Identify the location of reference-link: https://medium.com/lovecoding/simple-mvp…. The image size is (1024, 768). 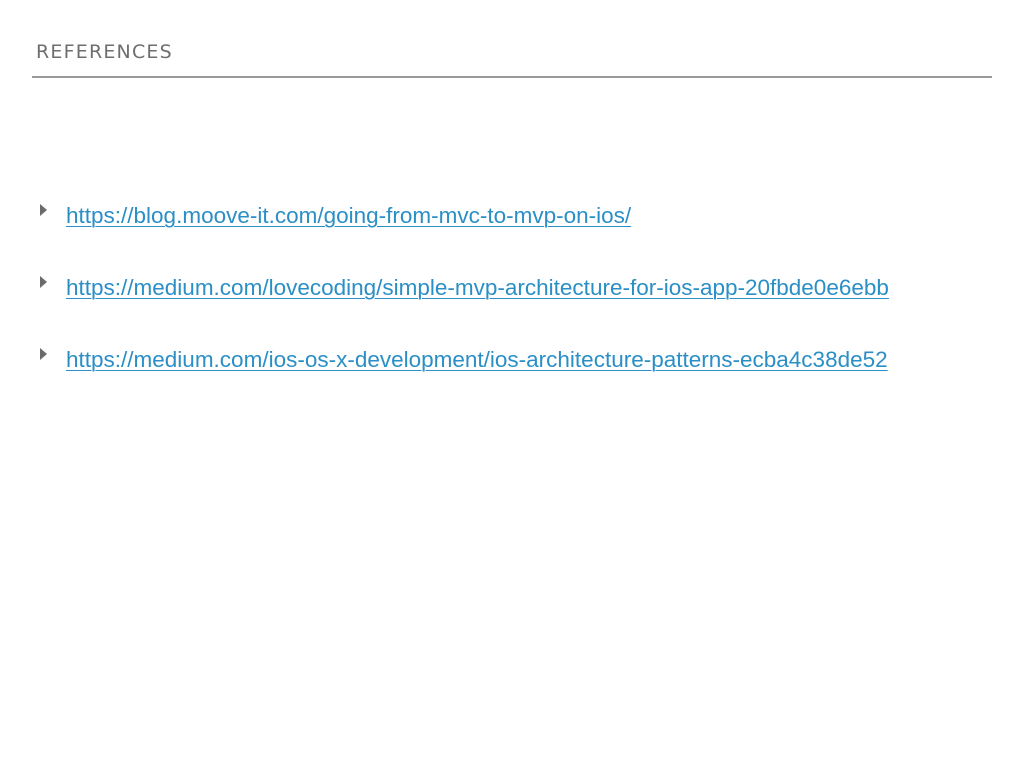
(477, 287).